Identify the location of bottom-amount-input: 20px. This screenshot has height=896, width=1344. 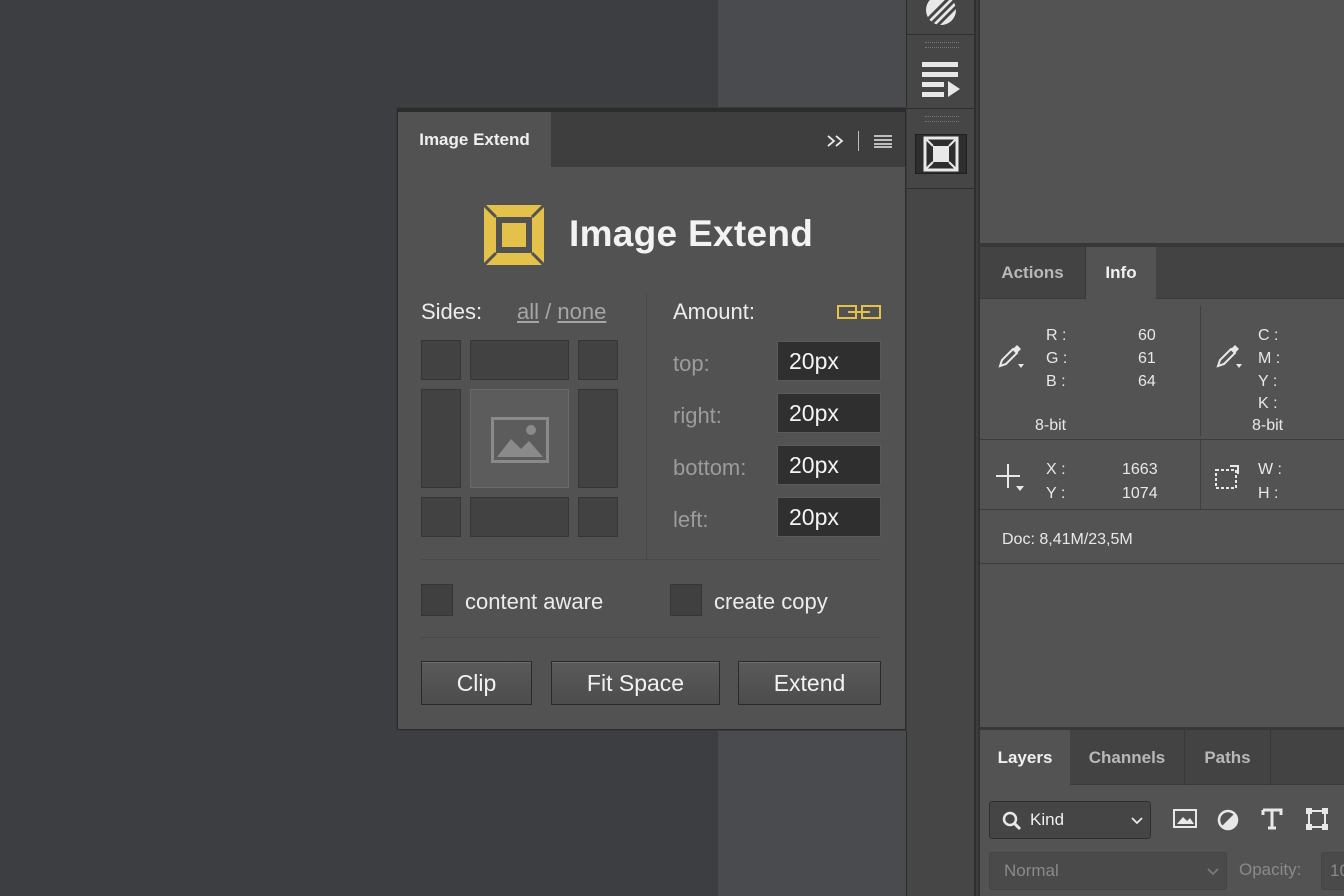
(829, 465).